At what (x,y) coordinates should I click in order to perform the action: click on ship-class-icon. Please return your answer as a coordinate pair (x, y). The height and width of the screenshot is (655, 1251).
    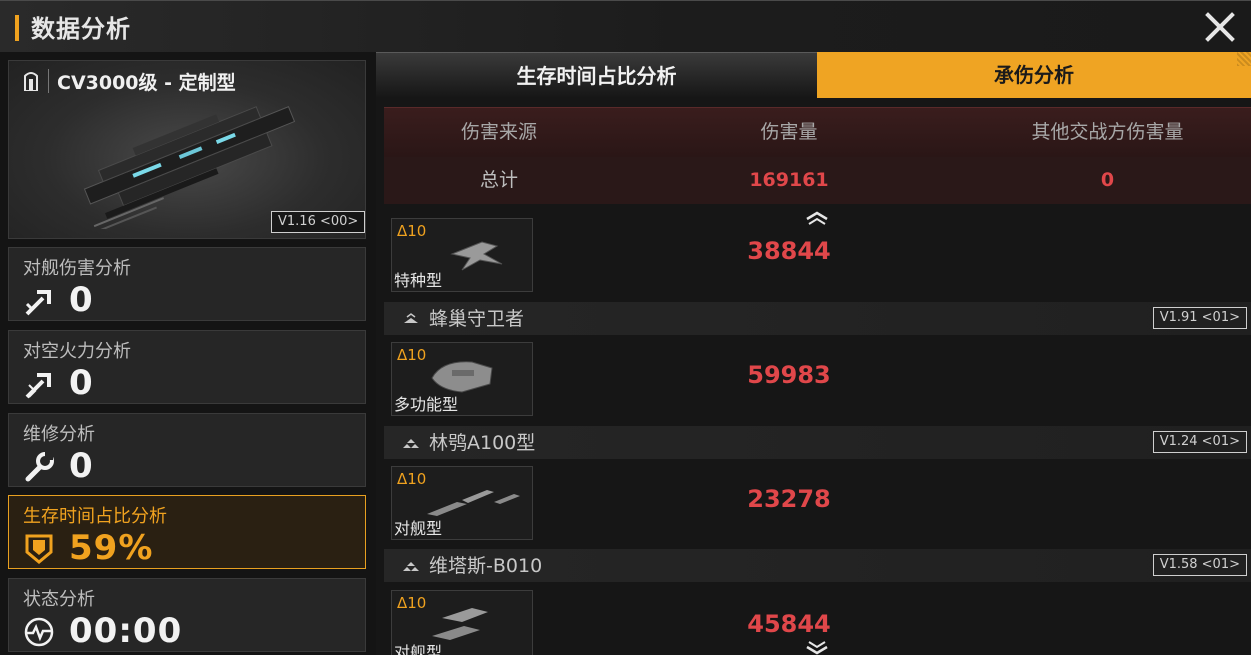
    Looking at the image, I should click on (31, 81).